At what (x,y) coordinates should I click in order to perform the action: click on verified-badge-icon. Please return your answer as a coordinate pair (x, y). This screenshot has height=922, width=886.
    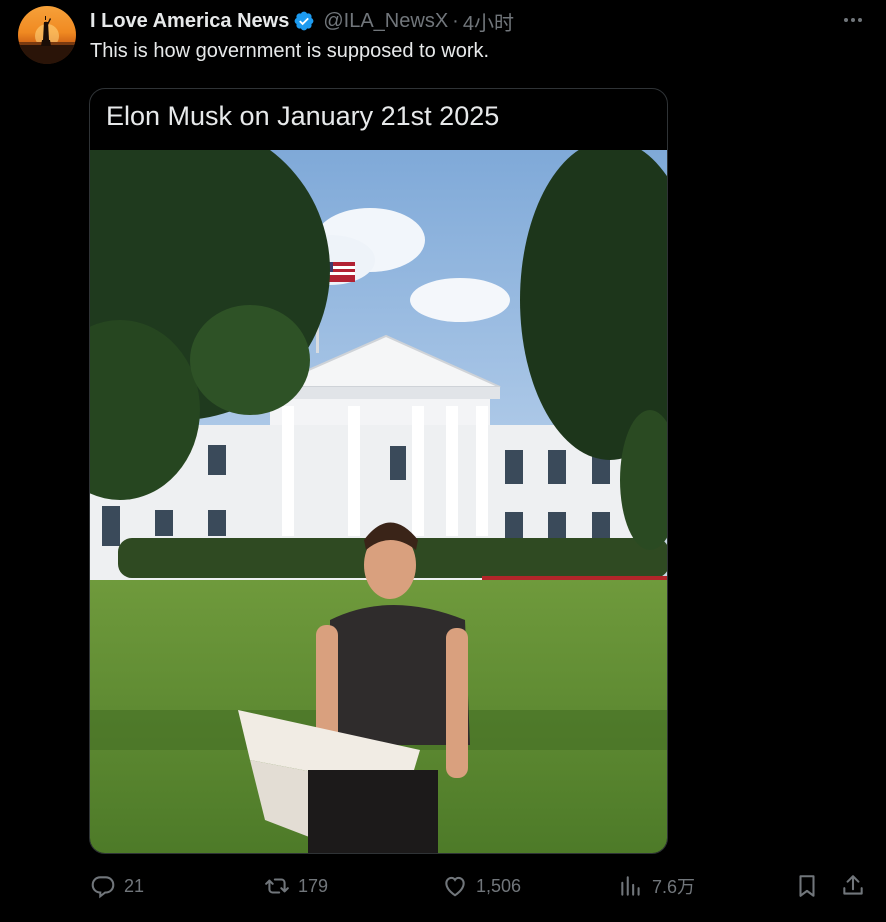
    Looking at the image, I should click on (304, 21).